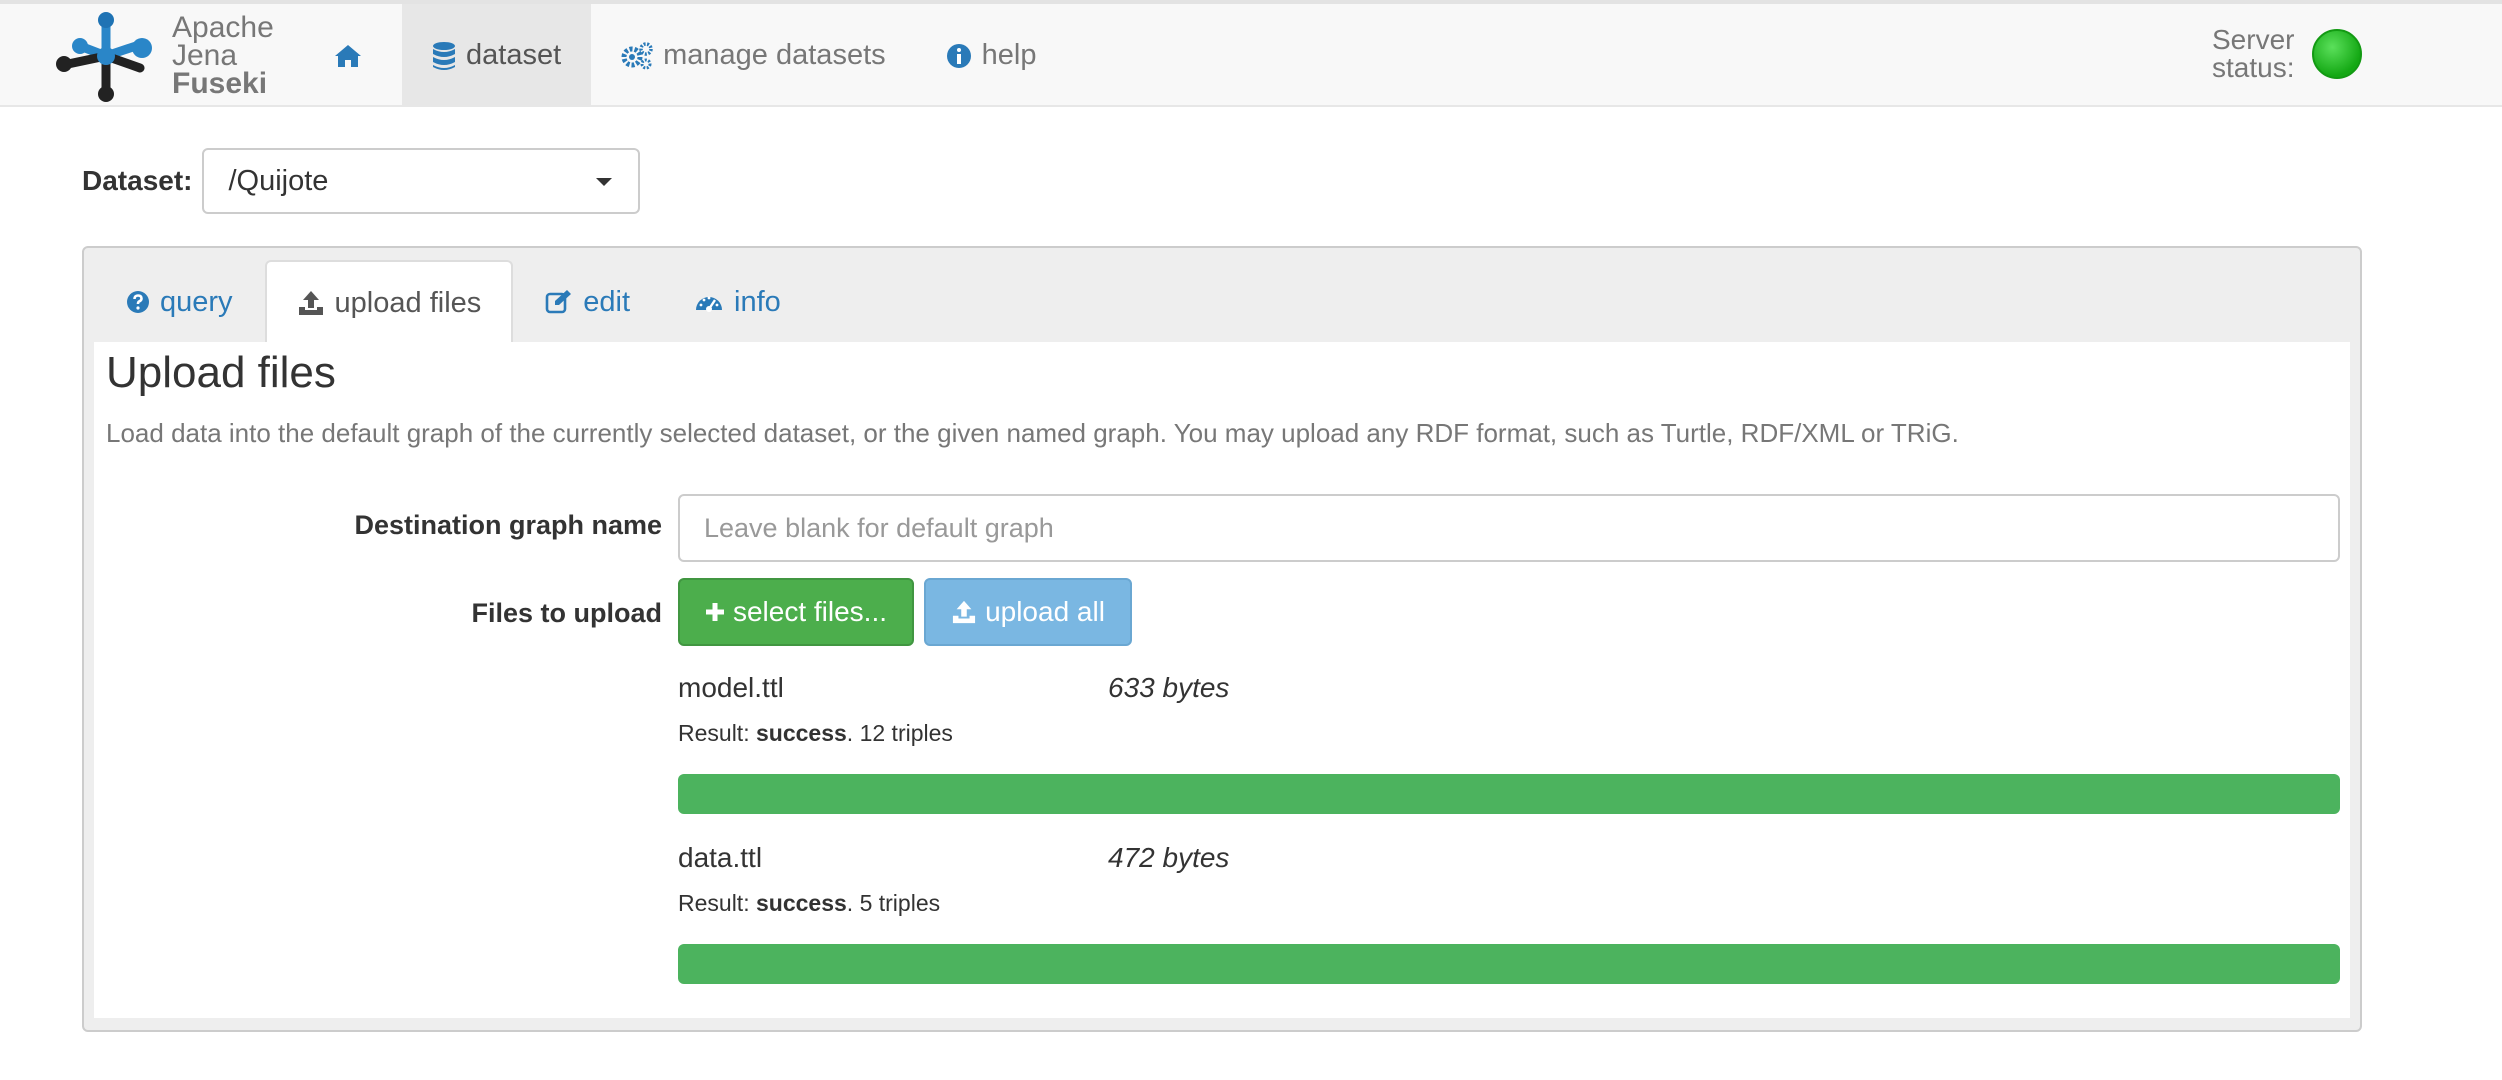 The image size is (2502, 1080). I want to click on file-result-suffix: . 12 triples, so click(899, 733).